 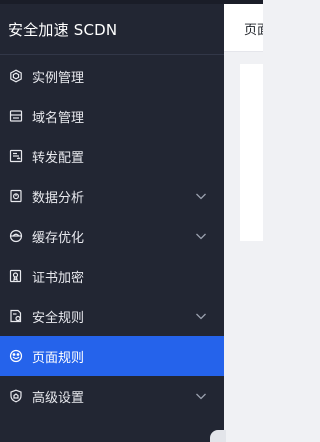 I want to click on page-rule-icon, so click(x=16, y=356).